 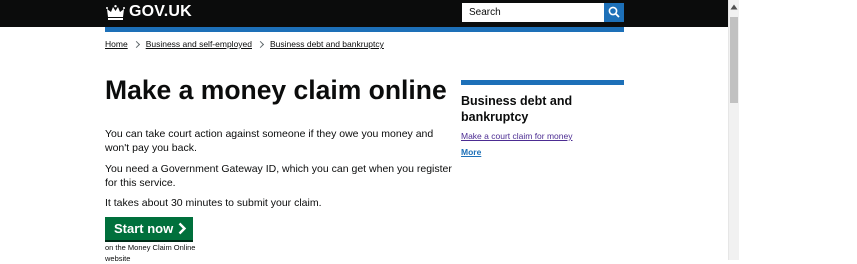 I want to click on triangle-up-icon, so click(x=734, y=7).